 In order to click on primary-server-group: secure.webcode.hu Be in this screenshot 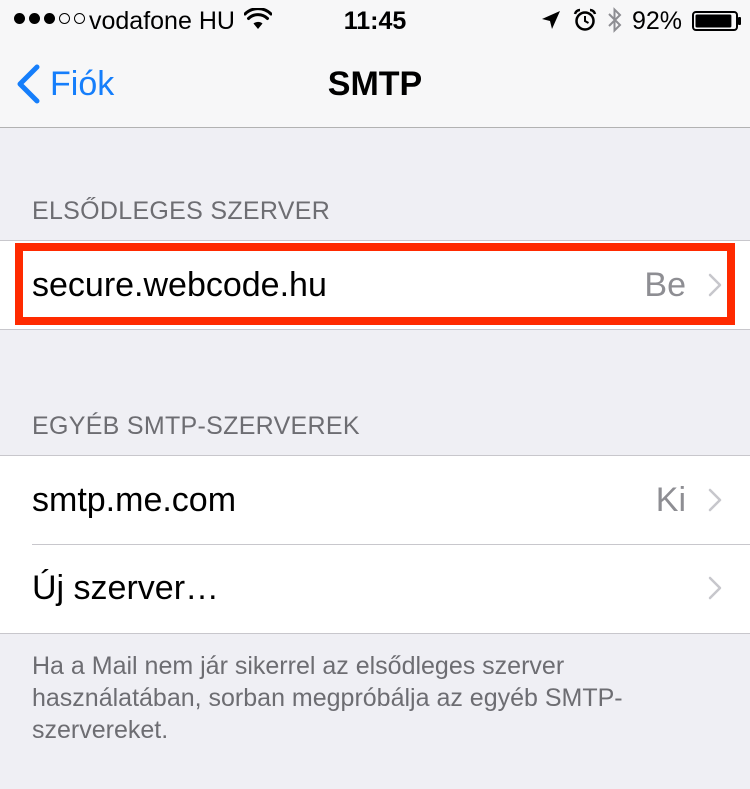, I will do `click(375, 285)`.